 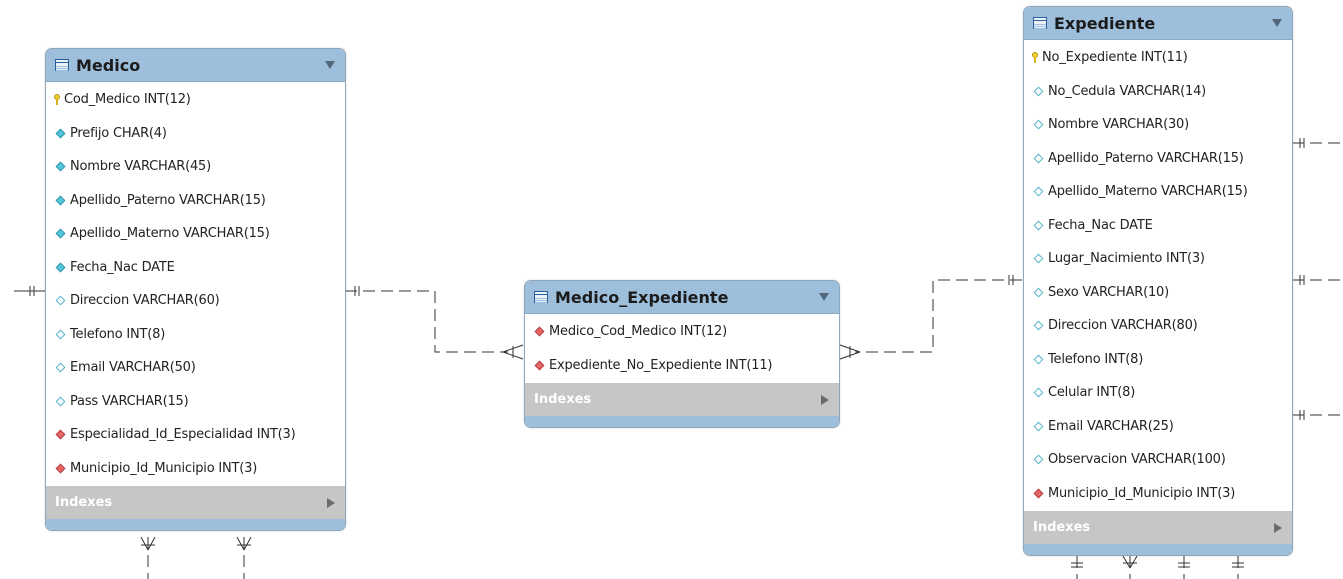 I want to click on column-name: Sexo VARCHAR(10), so click(x=1109, y=292).